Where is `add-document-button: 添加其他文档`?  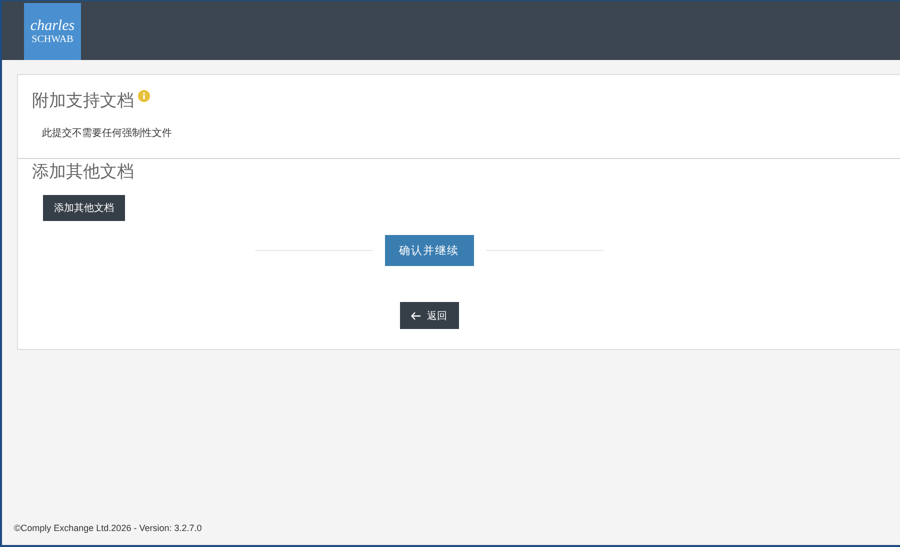
add-document-button: 添加其他文档 is located at coordinates (84, 208).